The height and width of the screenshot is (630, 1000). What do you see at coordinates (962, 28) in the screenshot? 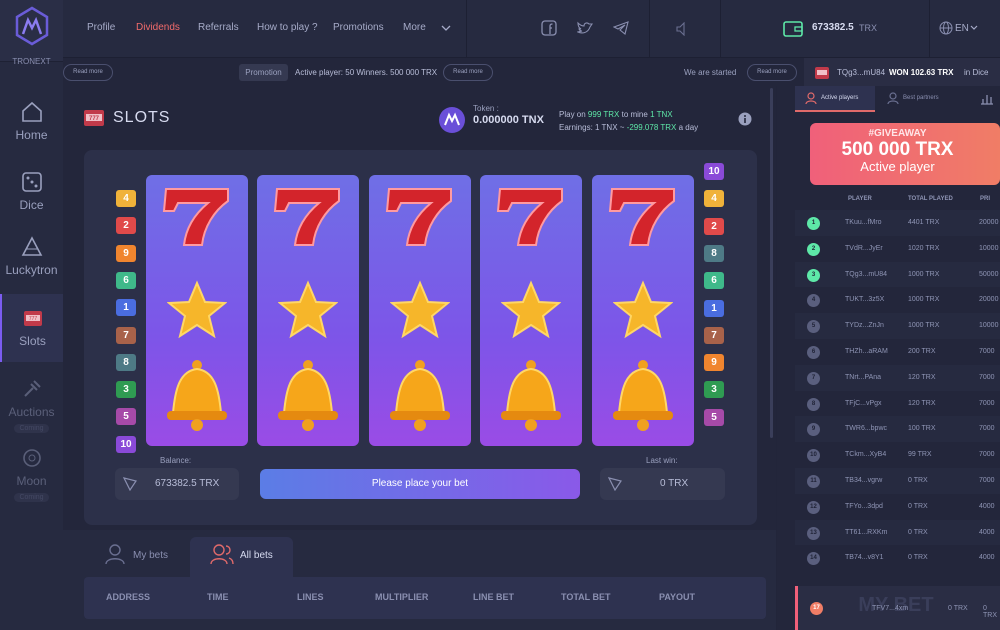
I see `language-select: EN` at bounding box center [962, 28].